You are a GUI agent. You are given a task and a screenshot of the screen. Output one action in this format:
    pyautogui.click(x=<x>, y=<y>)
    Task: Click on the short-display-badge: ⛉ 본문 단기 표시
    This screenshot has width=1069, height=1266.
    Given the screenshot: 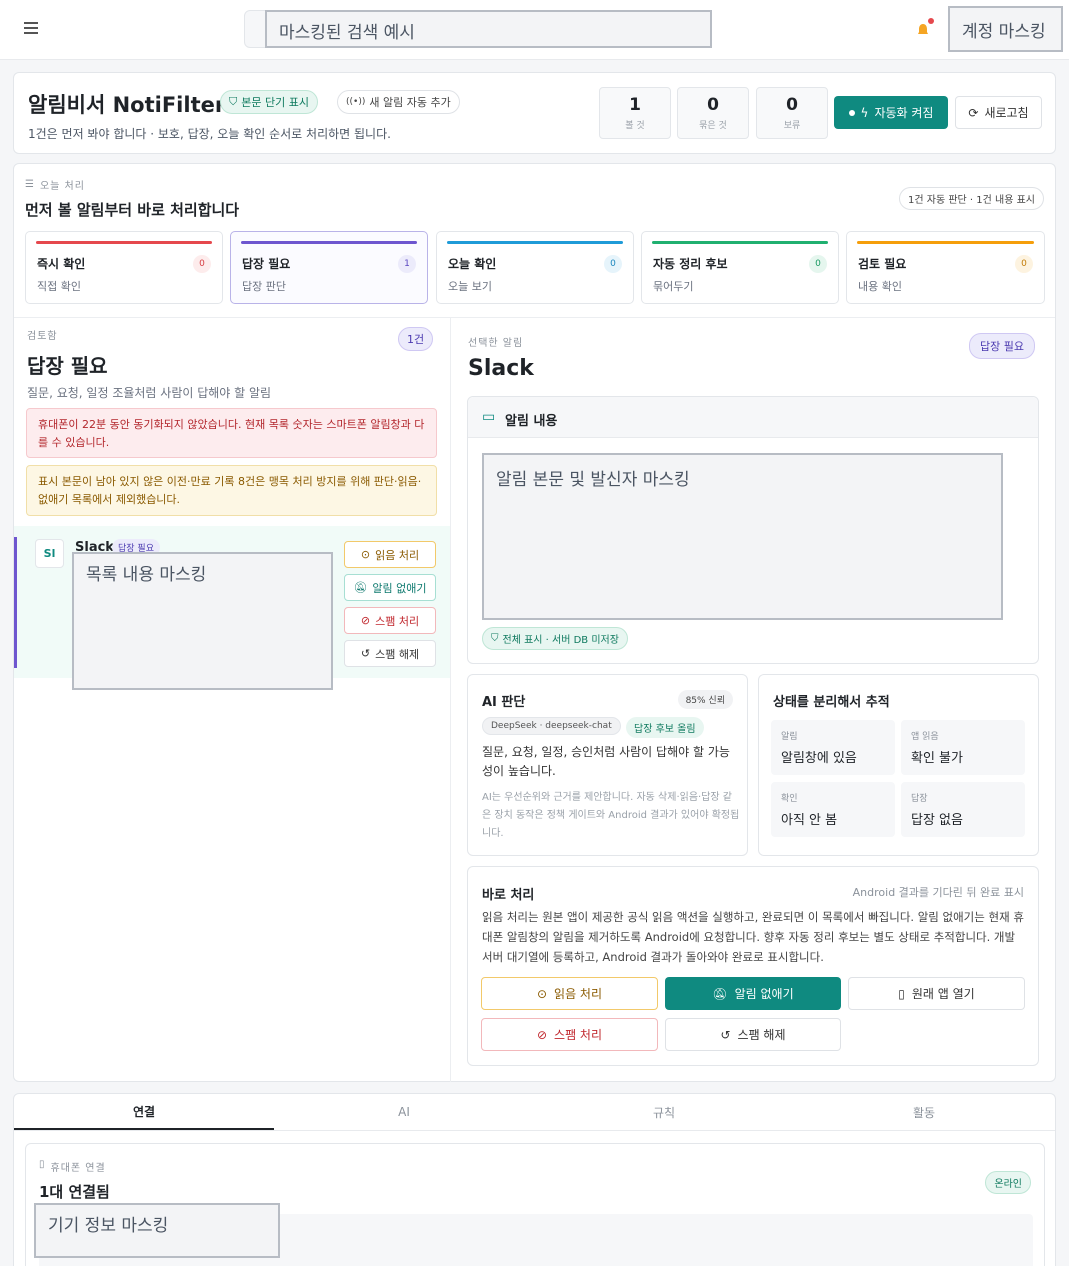 What is the action you would take?
    pyautogui.click(x=269, y=102)
    